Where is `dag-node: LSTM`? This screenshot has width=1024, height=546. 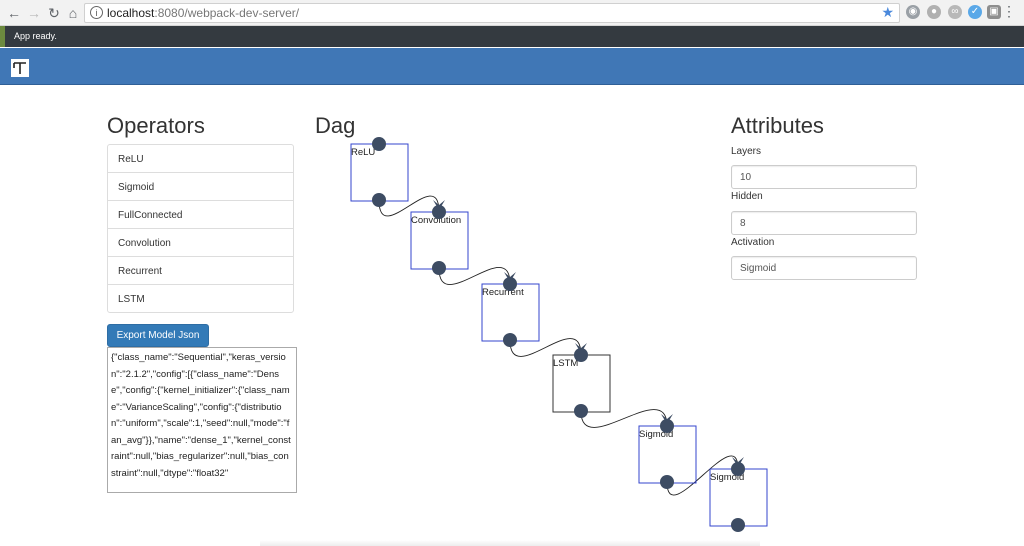
dag-node: LSTM is located at coordinates (581, 380).